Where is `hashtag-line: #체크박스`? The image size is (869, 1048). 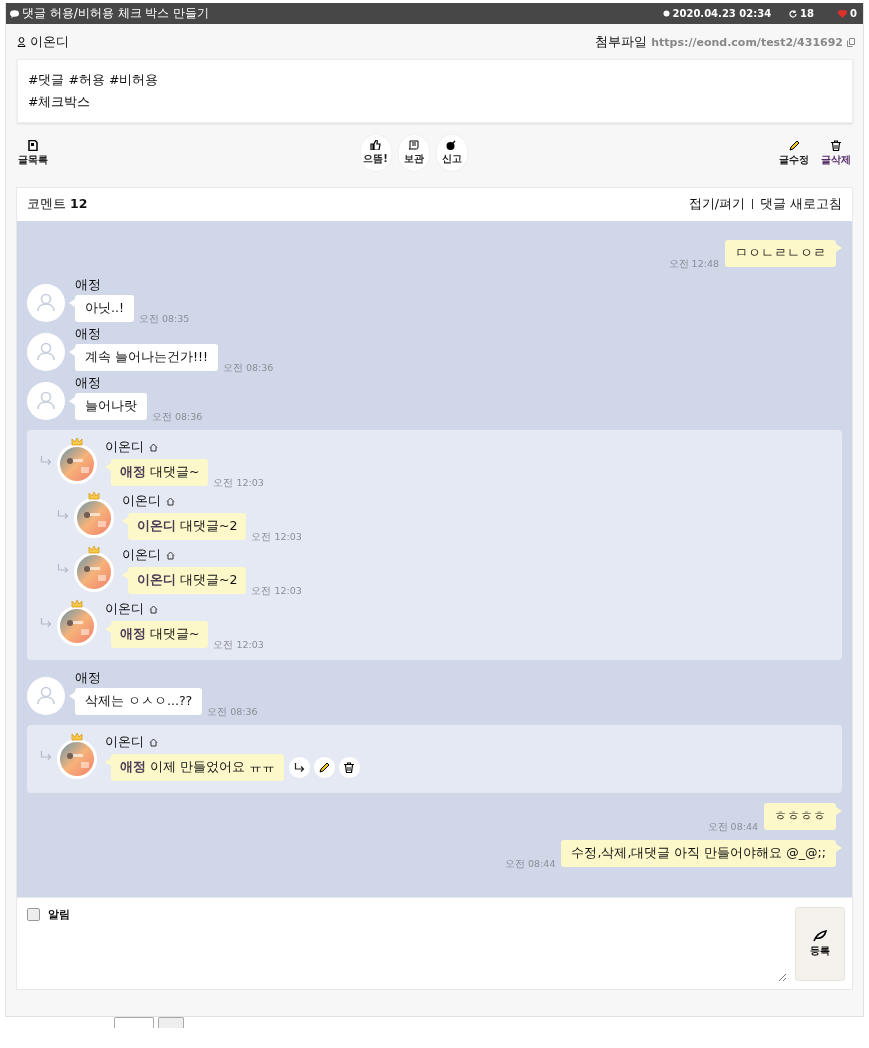 hashtag-line: #체크박스 is located at coordinates (60, 102).